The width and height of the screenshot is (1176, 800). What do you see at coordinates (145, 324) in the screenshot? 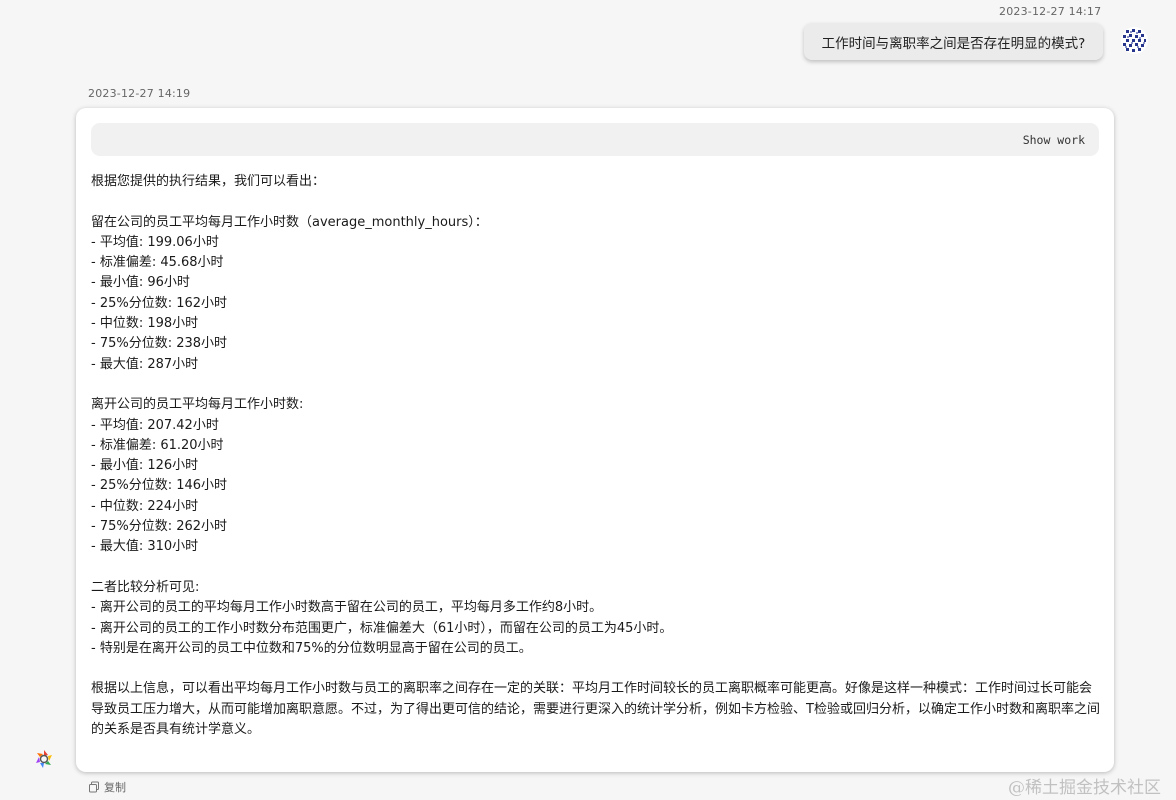
I see `list-item: - 中位数: 198小时` at bounding box center [145, 324].